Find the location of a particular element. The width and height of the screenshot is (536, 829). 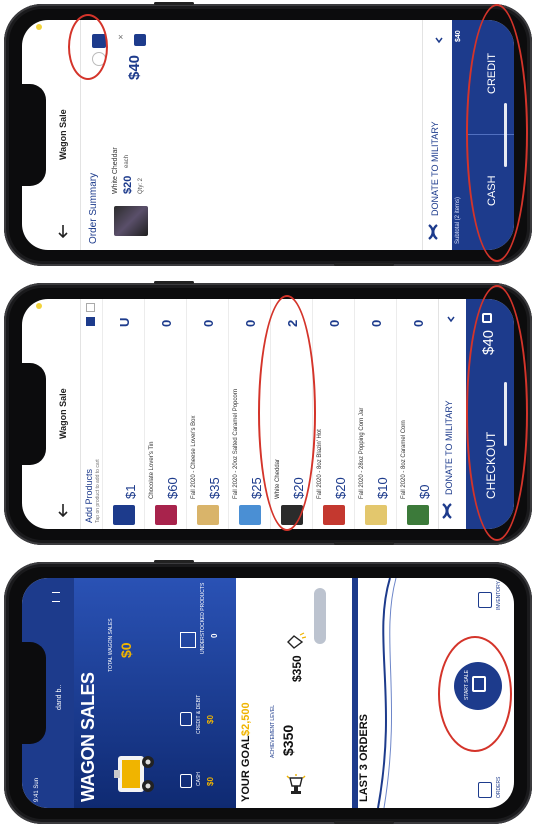

list-view-icon is located at coordinates (90, 321).